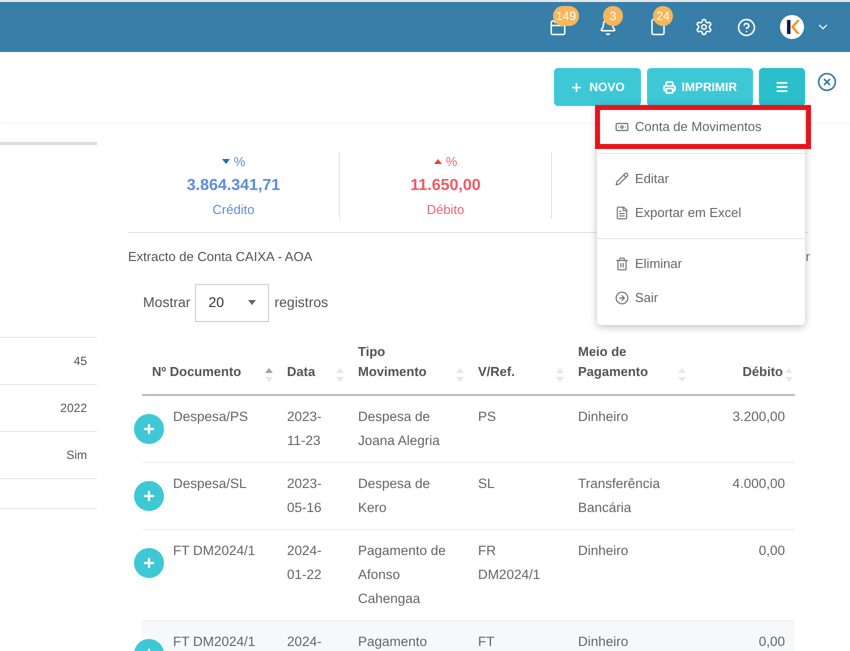 The width and height of the screenshot is (850, 651). What do you see at coordinates (210, 416) in the screenshot?
I see `table-cell: Despesa/PS` at bounding box center [210, 416].